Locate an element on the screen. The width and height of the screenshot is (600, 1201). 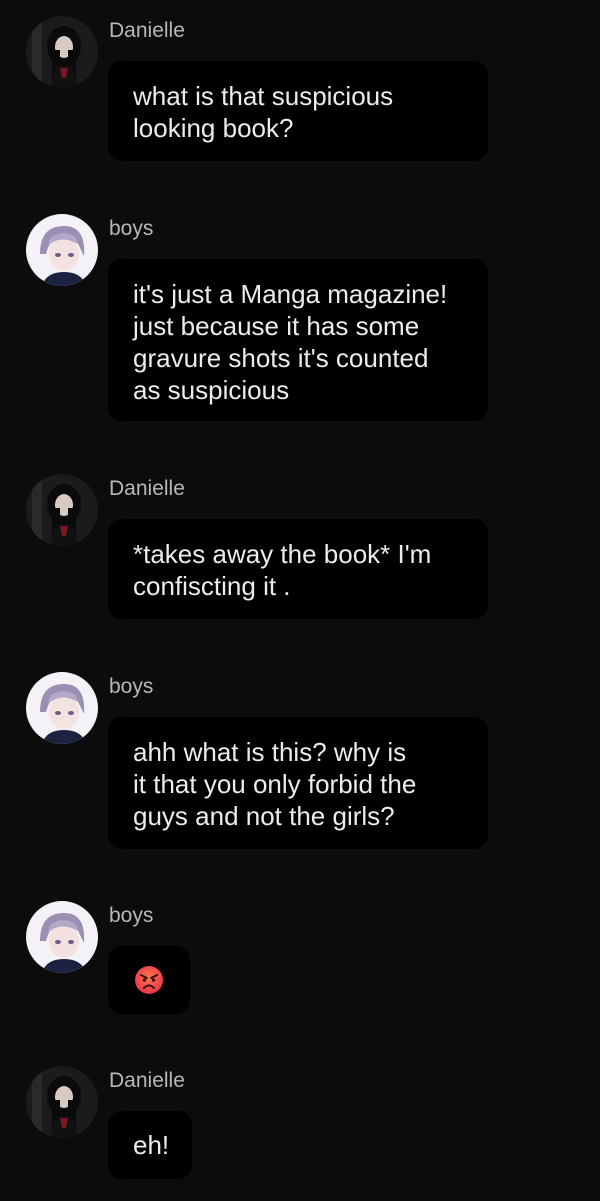
message-bubble is located at coordinates (149, 980).